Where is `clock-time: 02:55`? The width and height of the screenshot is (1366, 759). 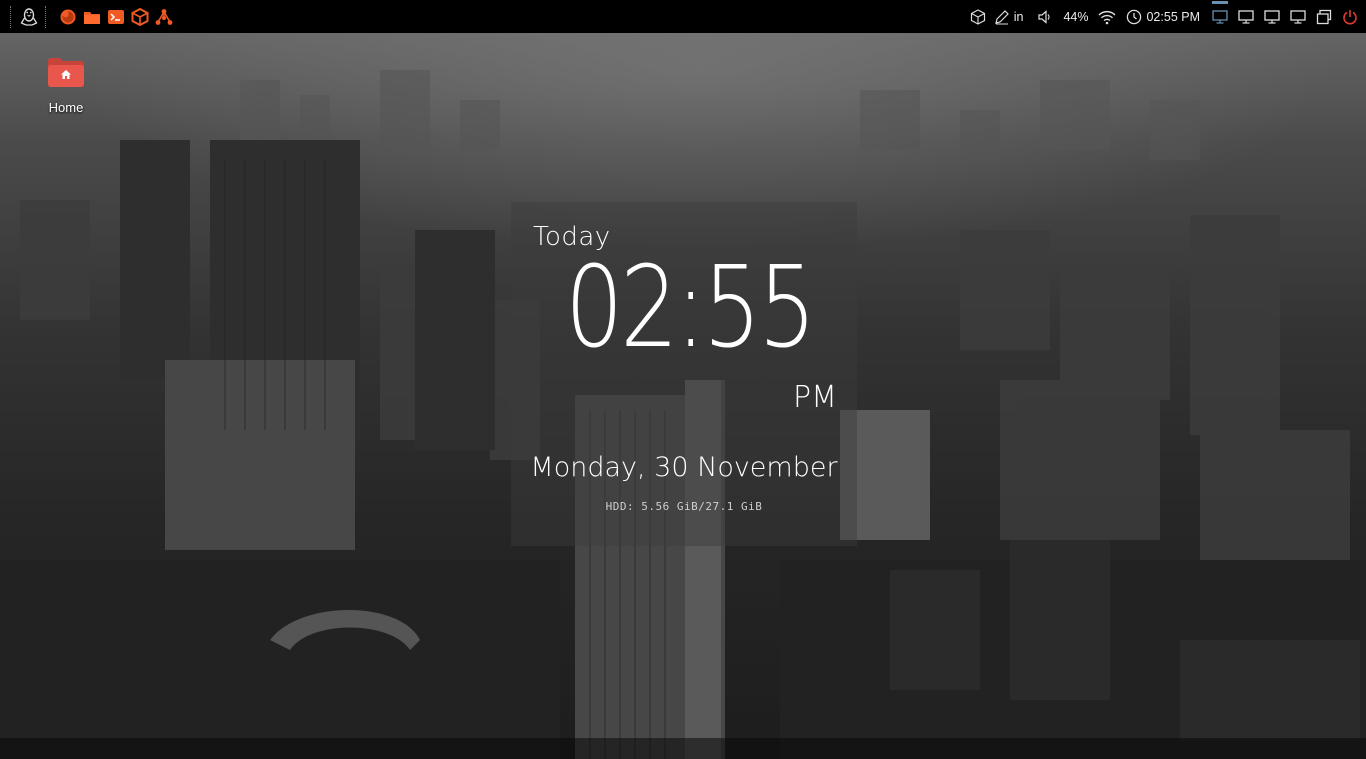 clock-time: 02:55 is located at coordinates (716, 308).